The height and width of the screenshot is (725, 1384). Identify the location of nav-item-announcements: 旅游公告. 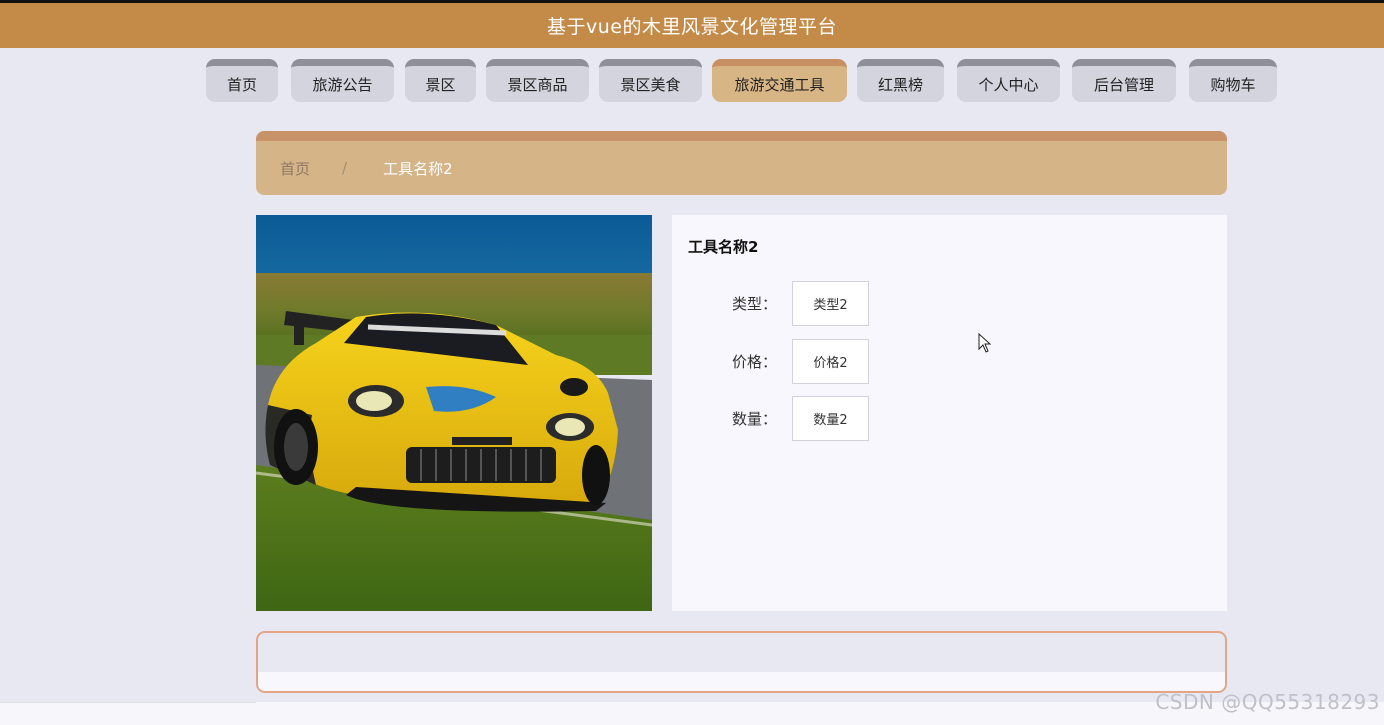
(342, 80).